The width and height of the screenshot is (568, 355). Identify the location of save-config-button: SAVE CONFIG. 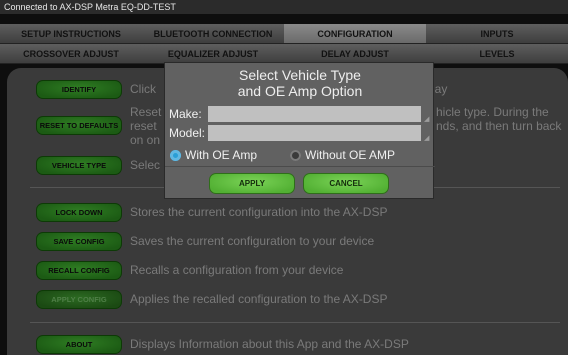
(79, 241).